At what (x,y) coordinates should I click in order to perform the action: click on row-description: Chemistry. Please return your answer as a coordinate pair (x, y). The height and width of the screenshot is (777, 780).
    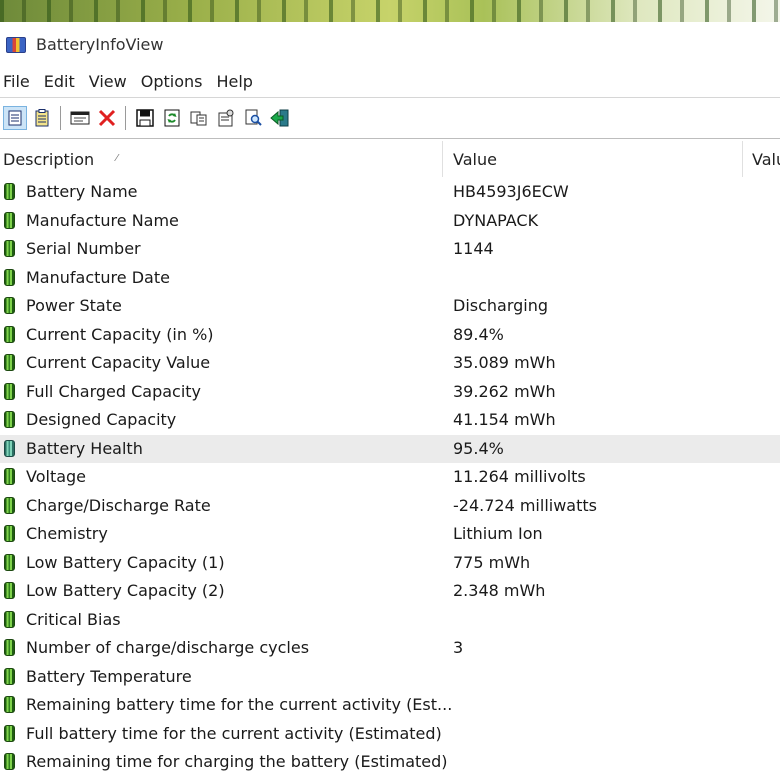
    Looking at the image, I should click on (67, 533).